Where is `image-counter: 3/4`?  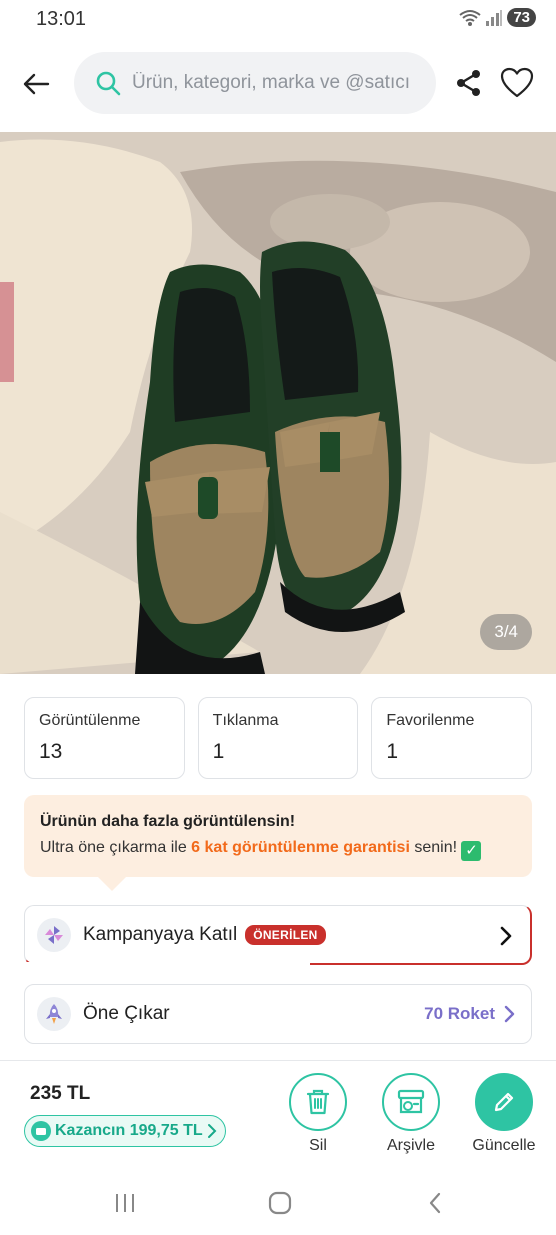
image-counter: 3/4 is located at coordinates (506, 632).